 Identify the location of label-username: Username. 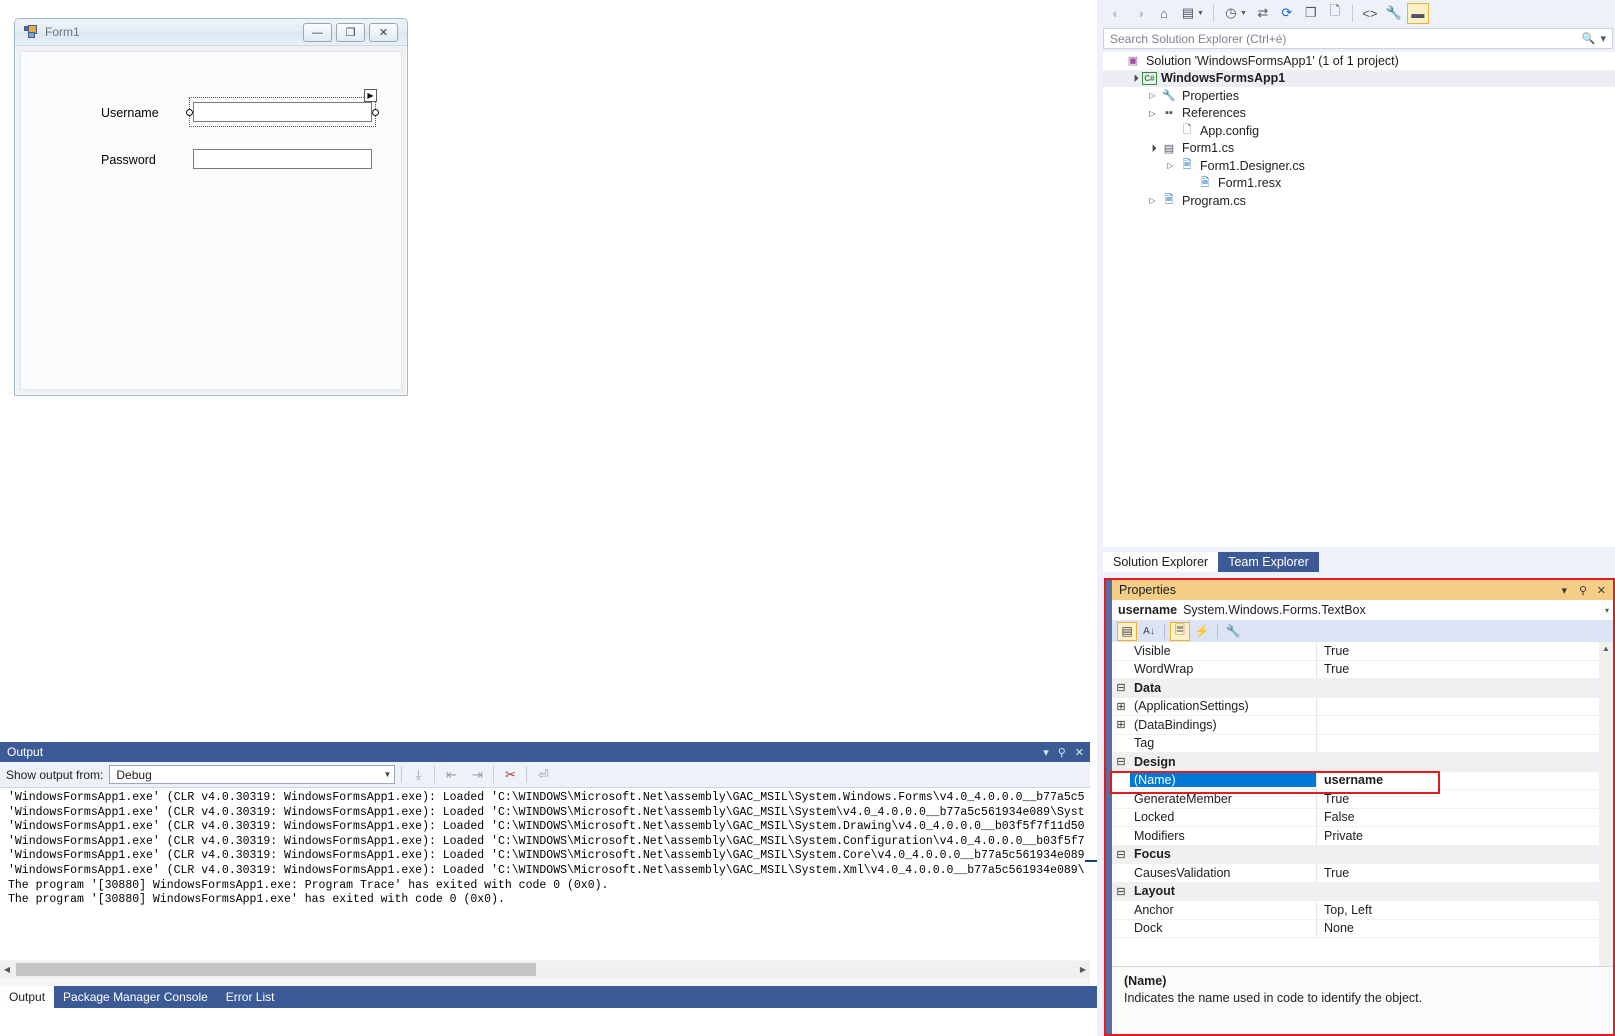
(130, 113).